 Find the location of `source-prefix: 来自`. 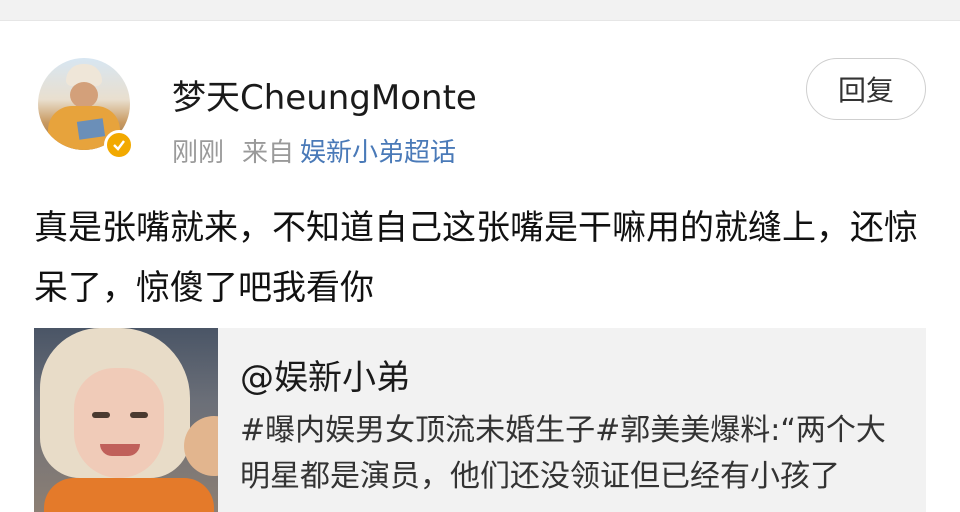

source-prefix: 来自 is located at coordinates (268, 153).